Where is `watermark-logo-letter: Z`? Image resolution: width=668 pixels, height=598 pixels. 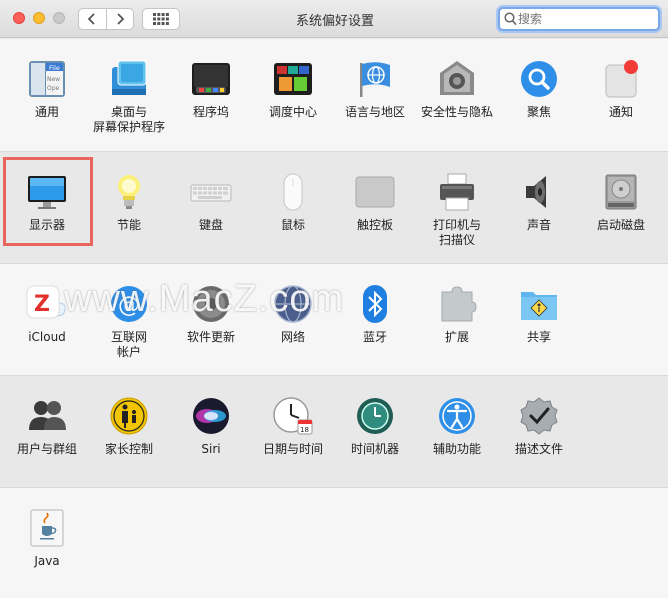 watermark-logo-letter: Z is located at coordinates (42, 304).